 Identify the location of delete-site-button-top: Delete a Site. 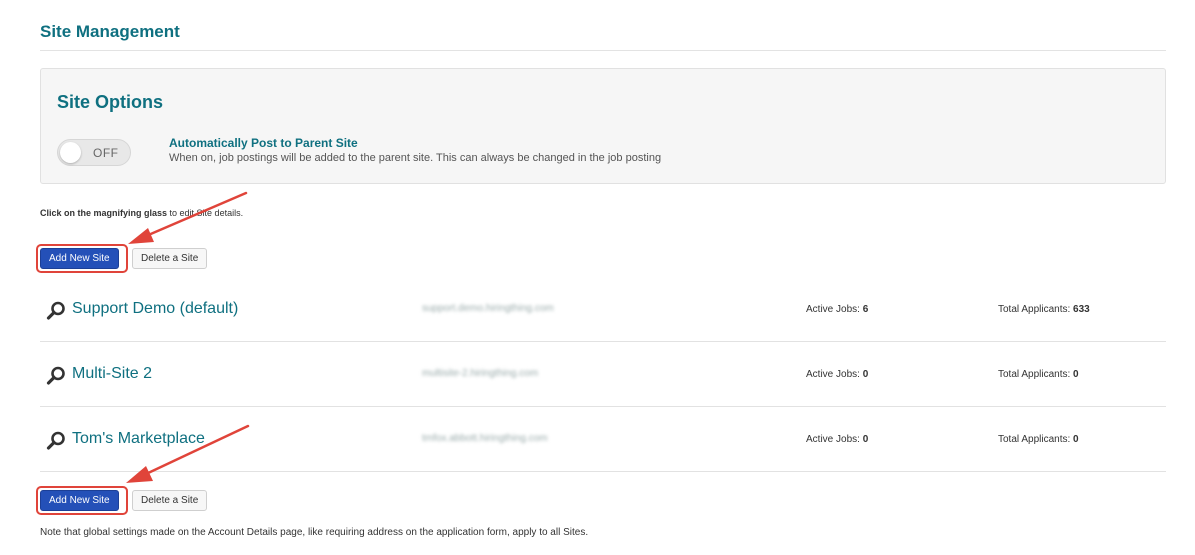
(170, 258).